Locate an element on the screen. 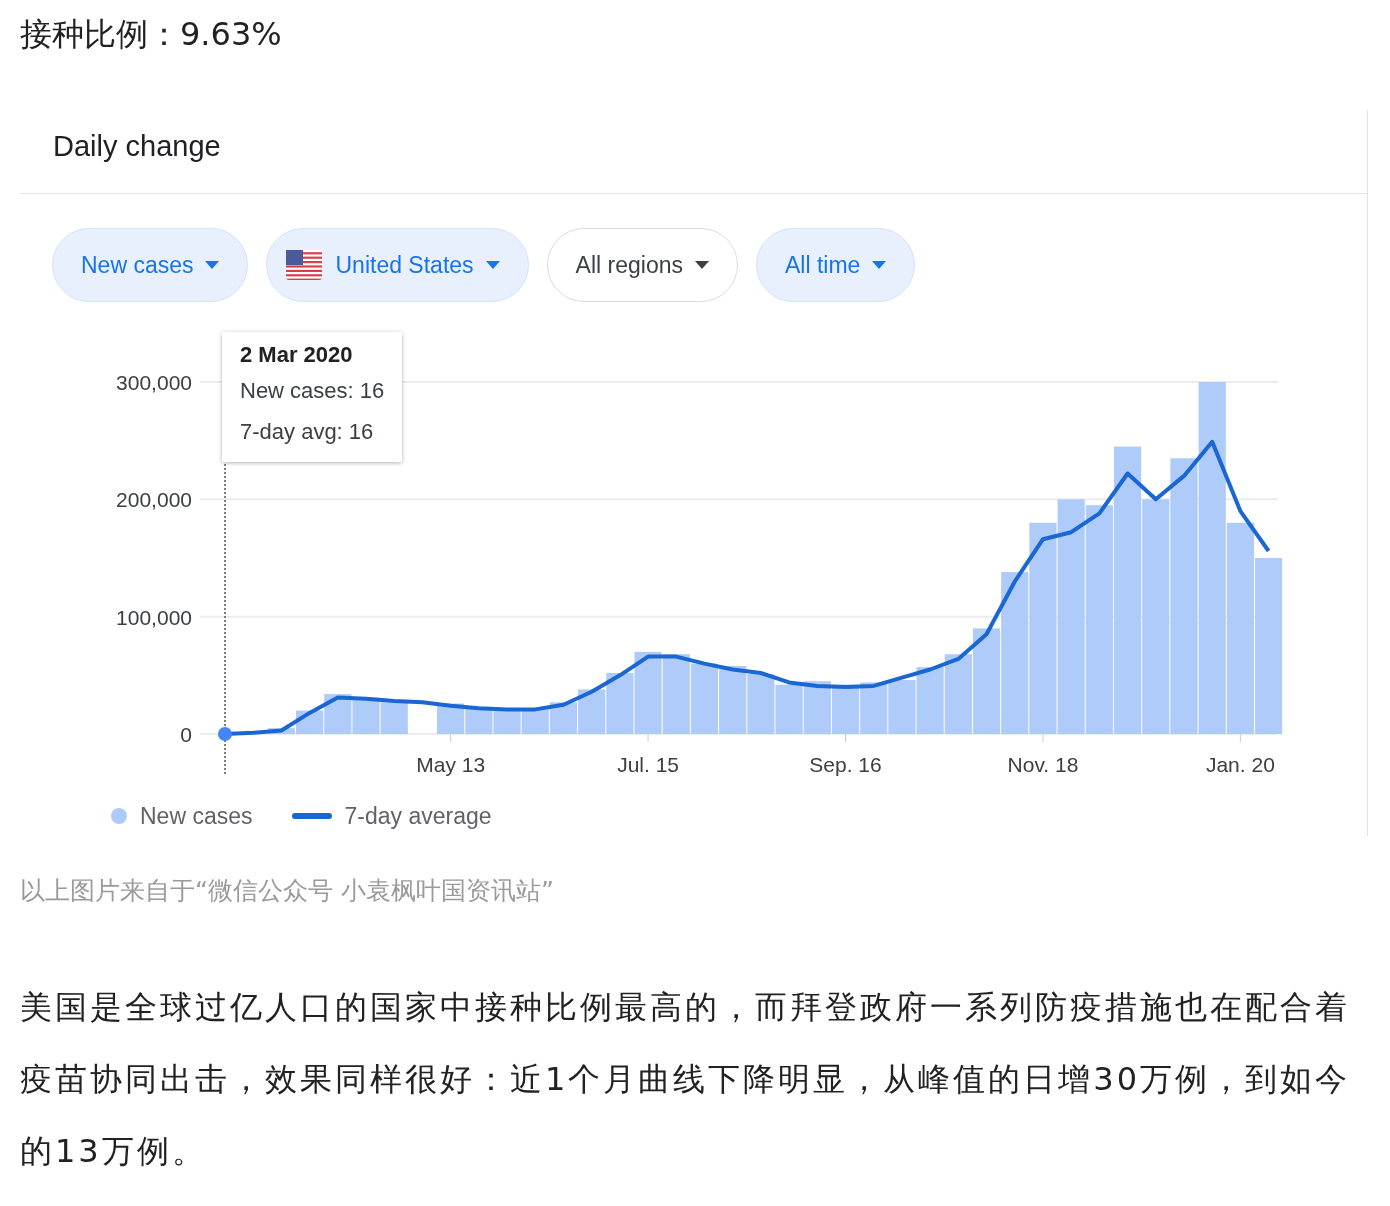 The width and height of the screenshot is (1390, 1206). axis-label: 300,000 is located at coordinates (154, 382).